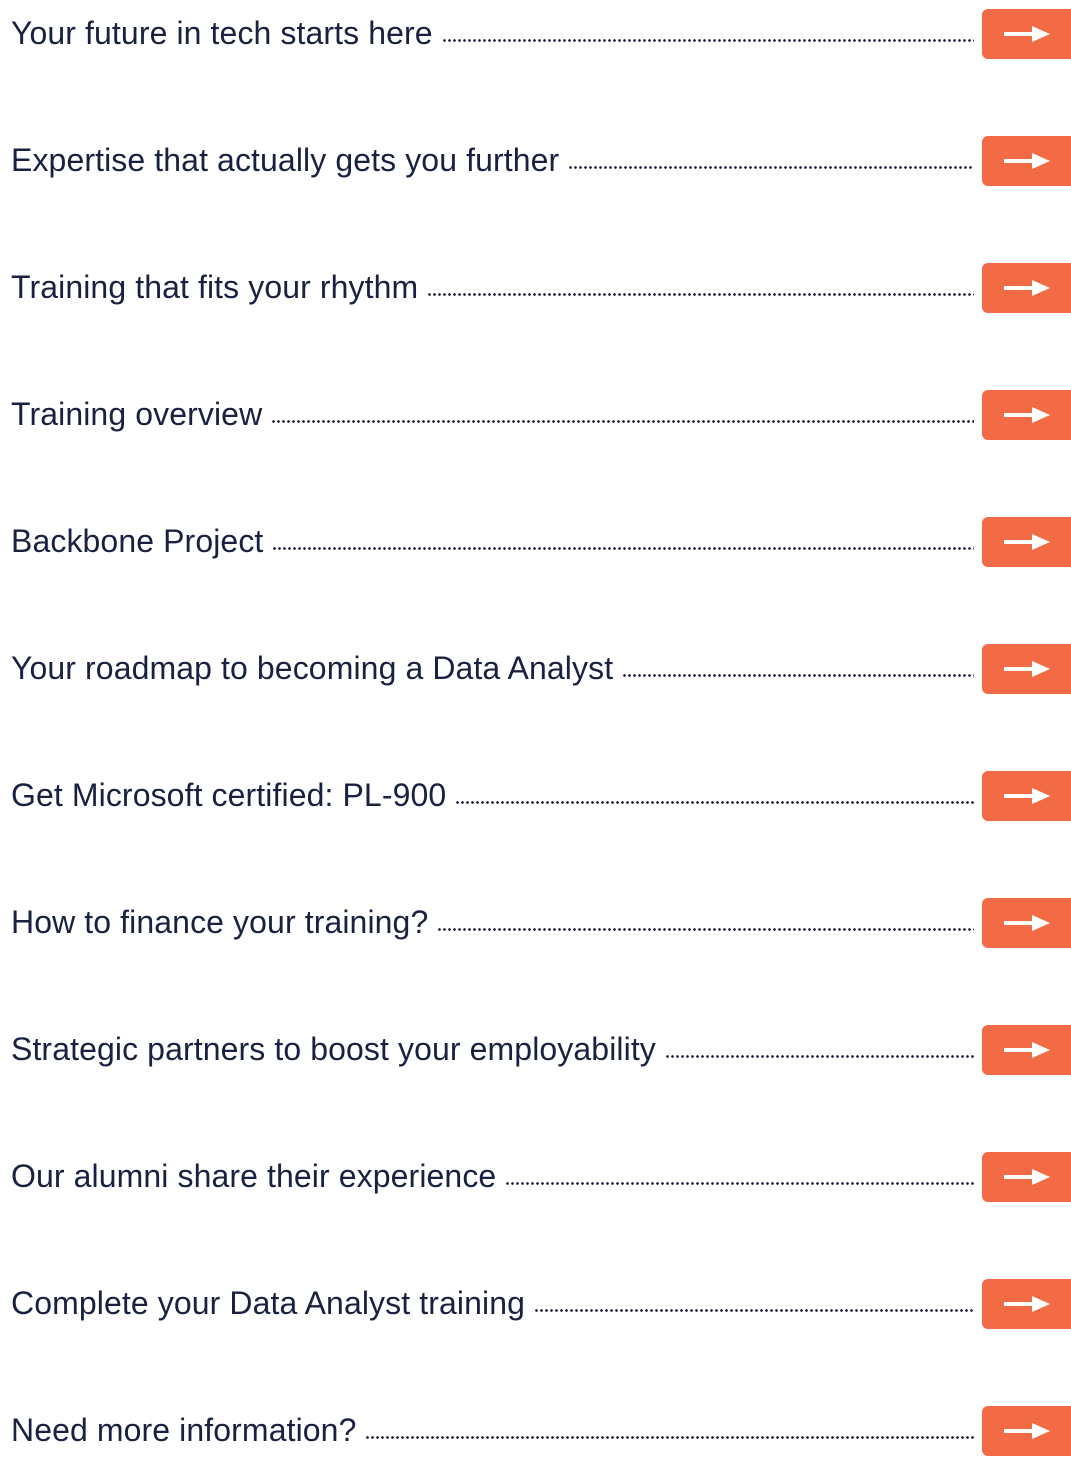  Describe the element at coordinates (220, 922) in the screenshot. I see `toc-item-label: How to finance your training?` at that location.